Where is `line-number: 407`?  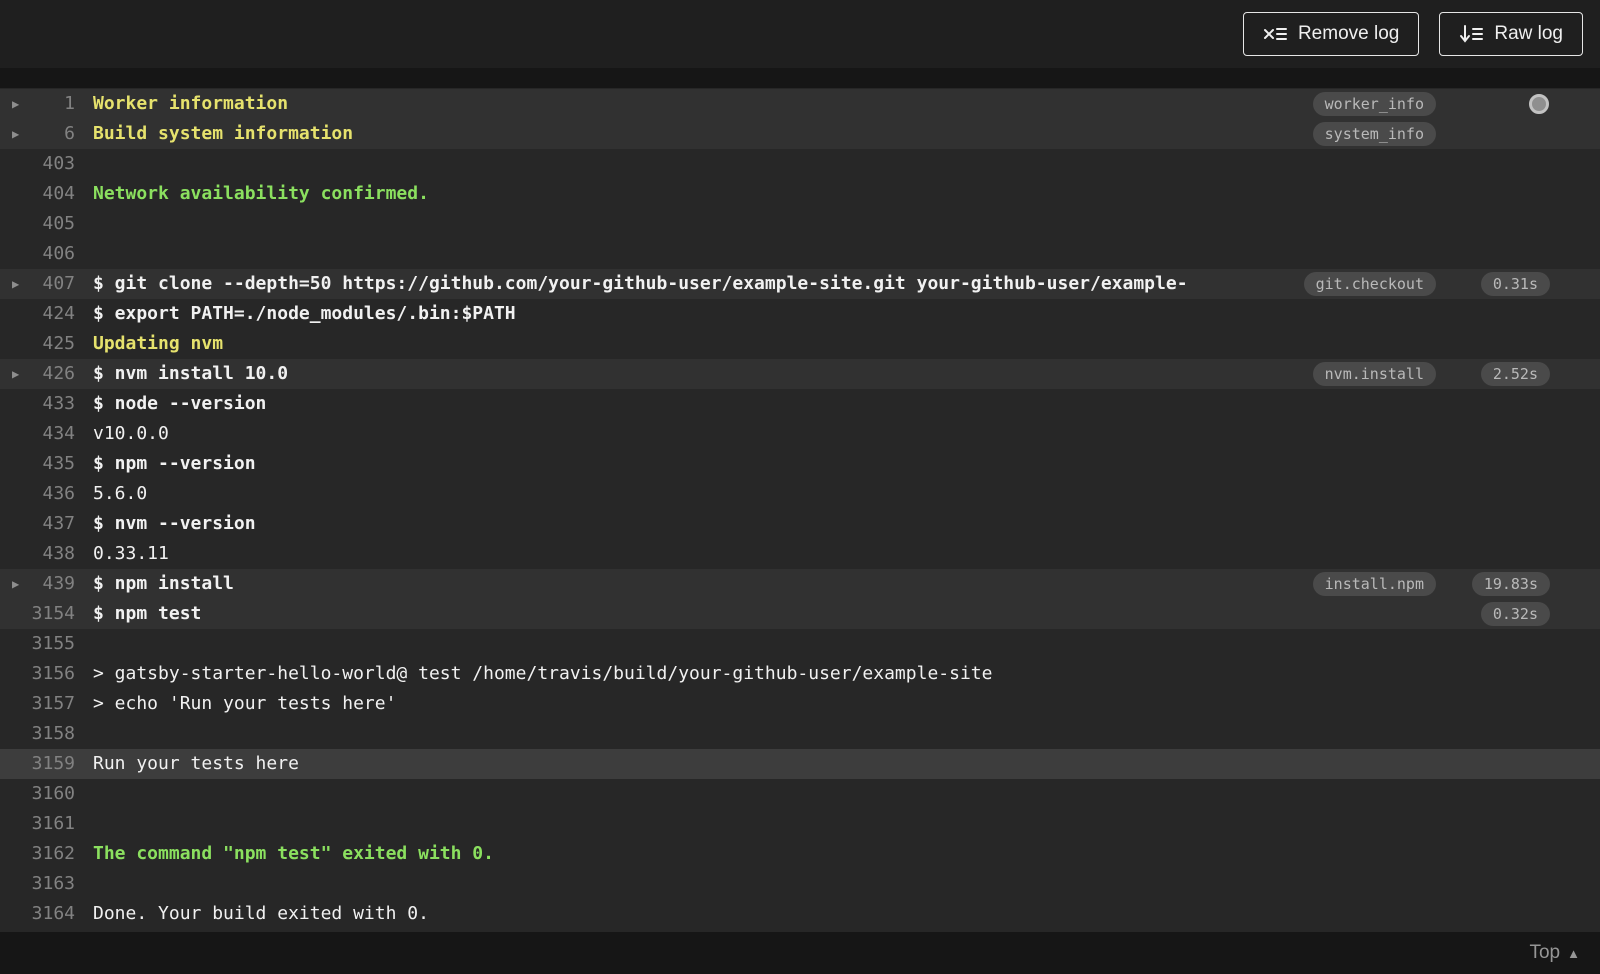
line-number: 407 is located at coordinates (37, 284).